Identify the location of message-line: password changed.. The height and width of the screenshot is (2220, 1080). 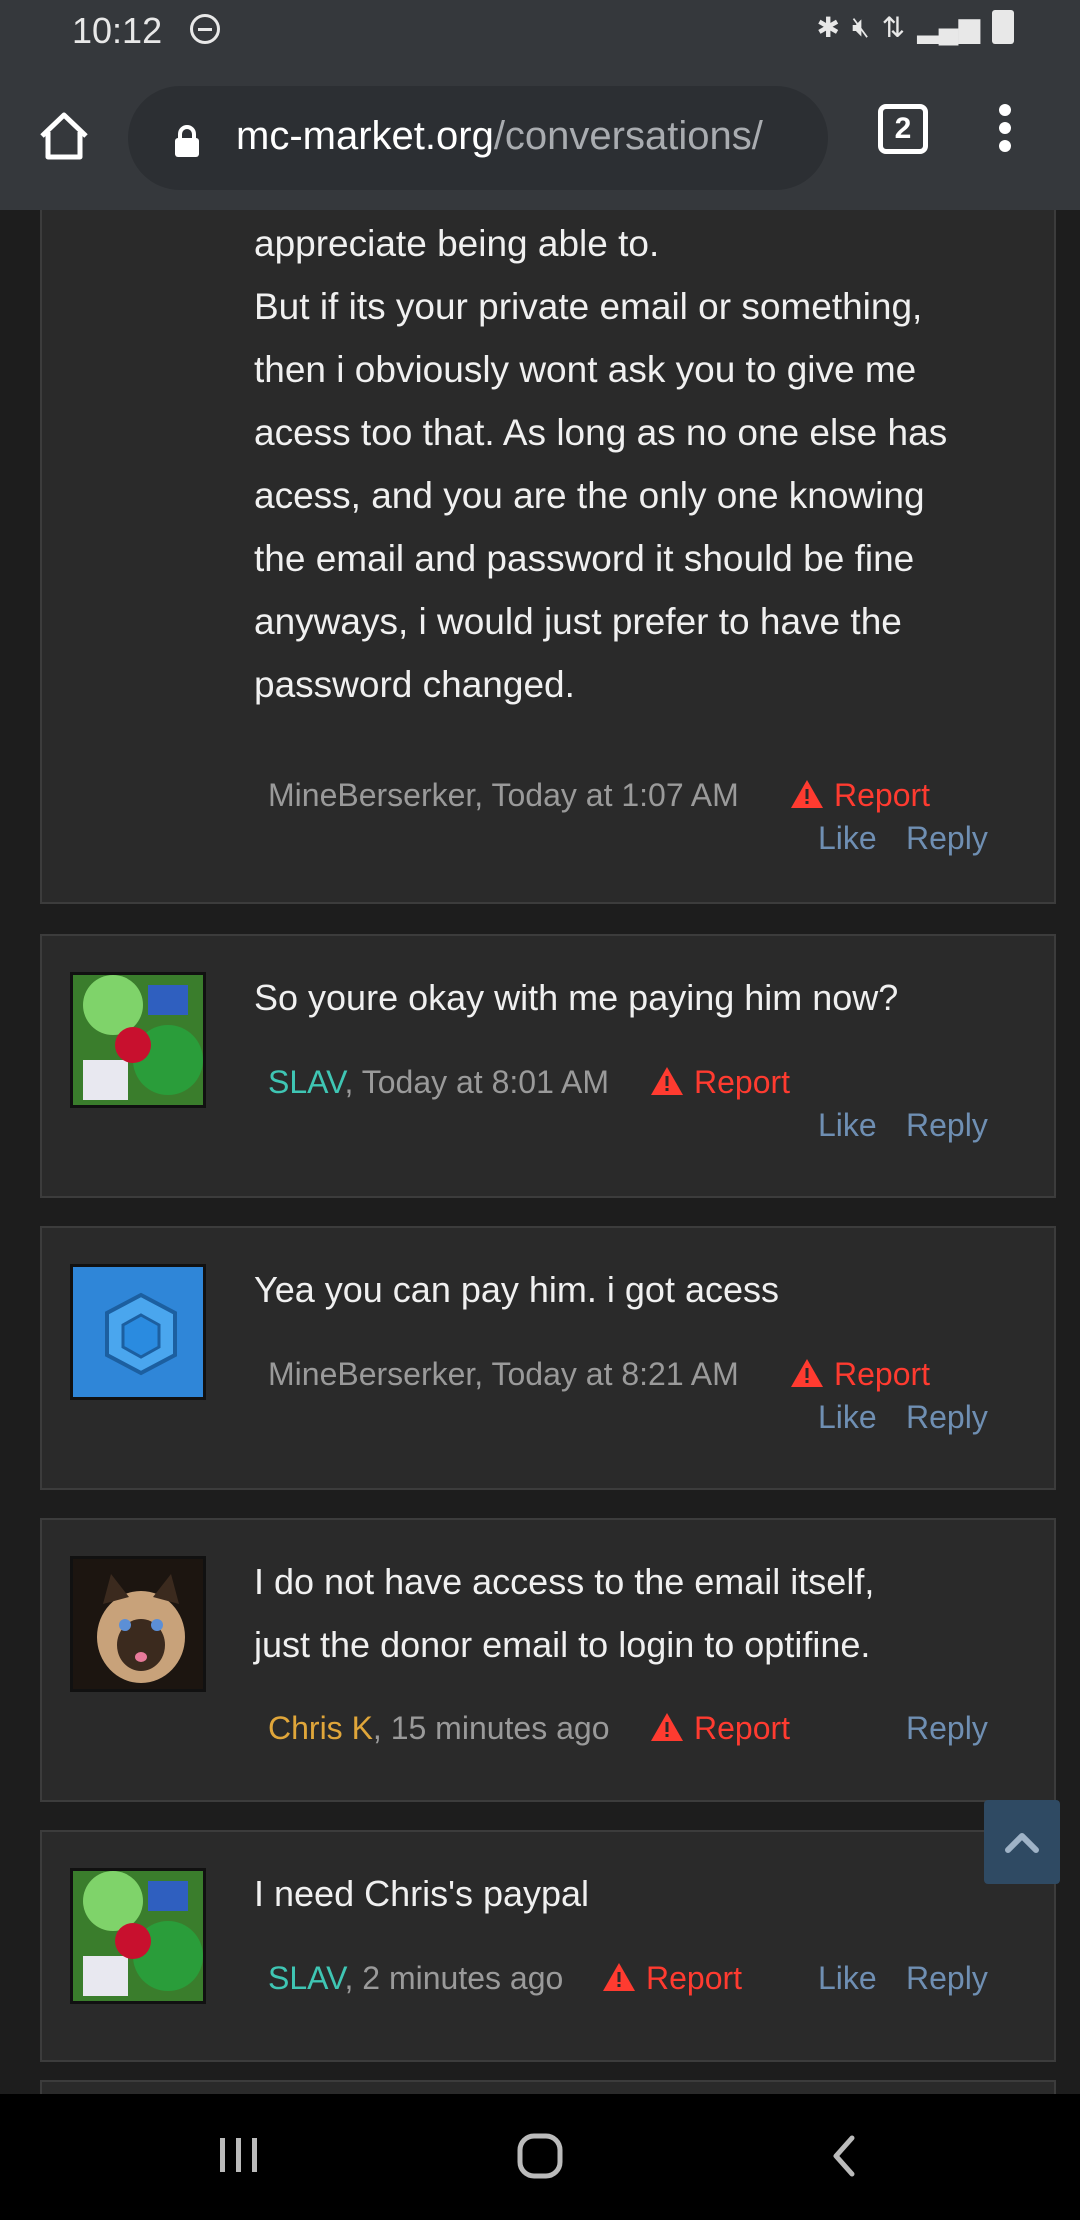
(414, 684).